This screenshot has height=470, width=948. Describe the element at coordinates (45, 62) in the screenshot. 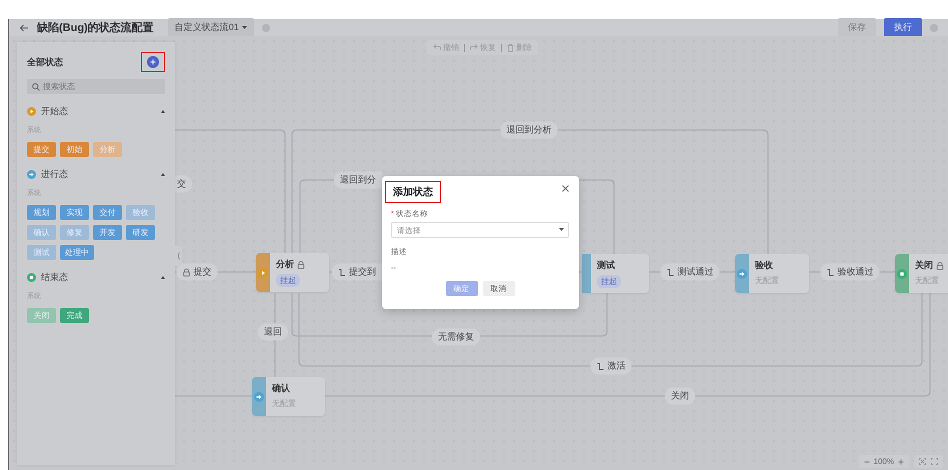

I see `panel-title: 全部状态` at that location.